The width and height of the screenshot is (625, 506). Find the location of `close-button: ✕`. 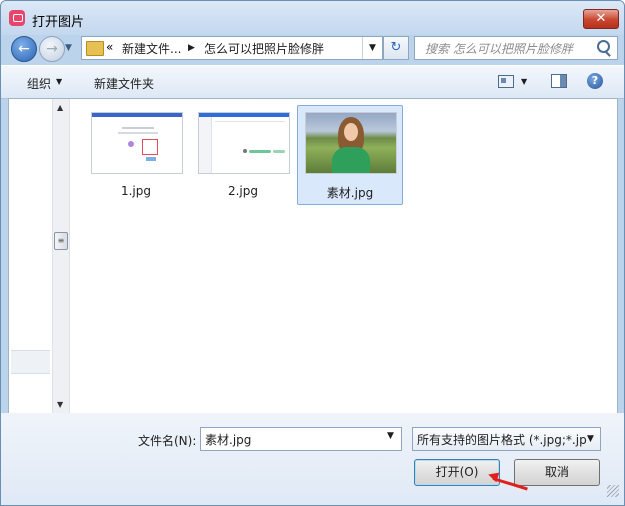

close-button: ✕ is located at coordinates (601, 19).